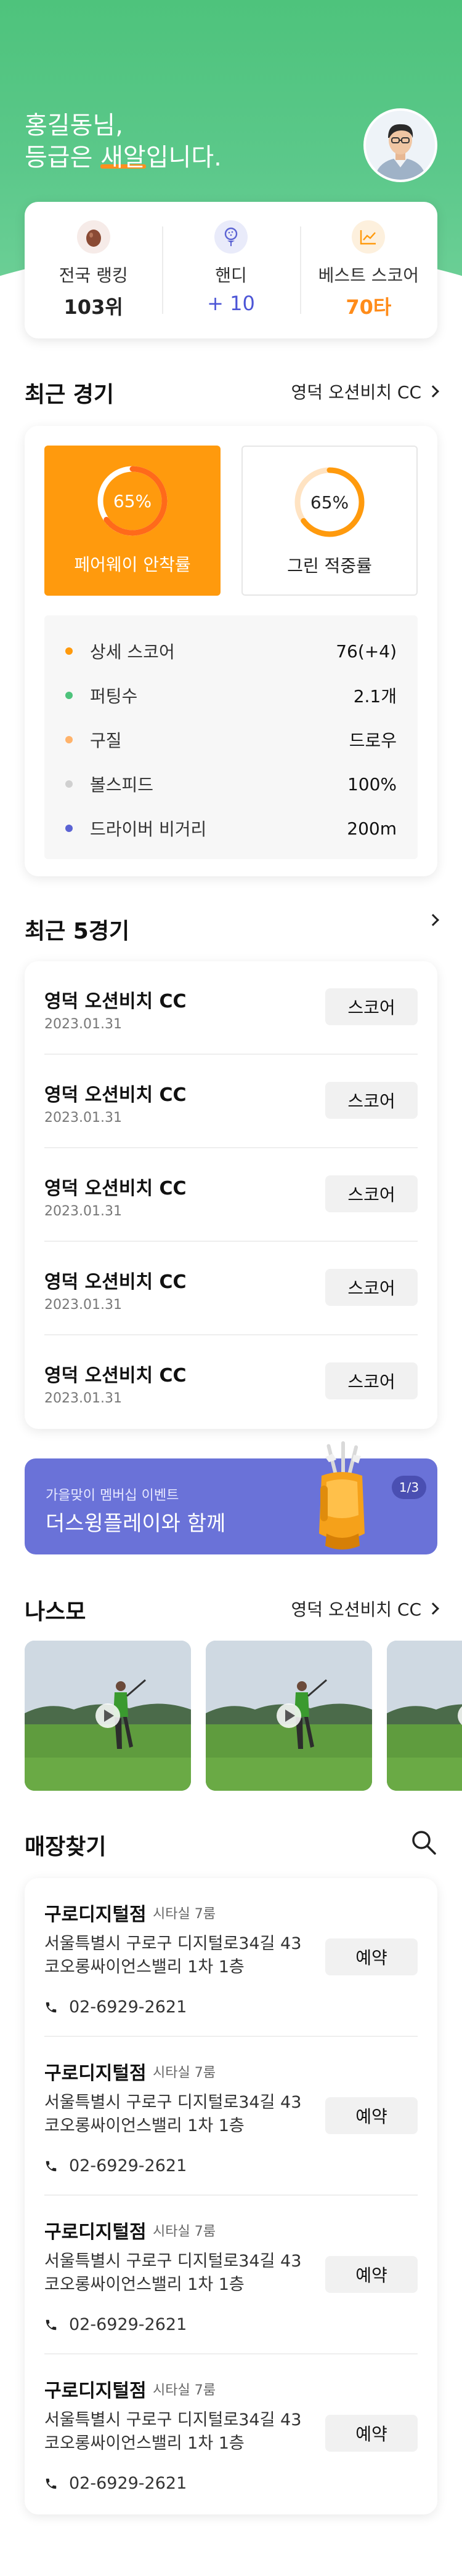 Image resolution: width=462 pixels, height=2576 pixels. What do you see at coordinates (365, 391) in the screenshot?
I see `recent-round-course-link: 영덕 오션비치 CC` at bounding box center [365, 391].